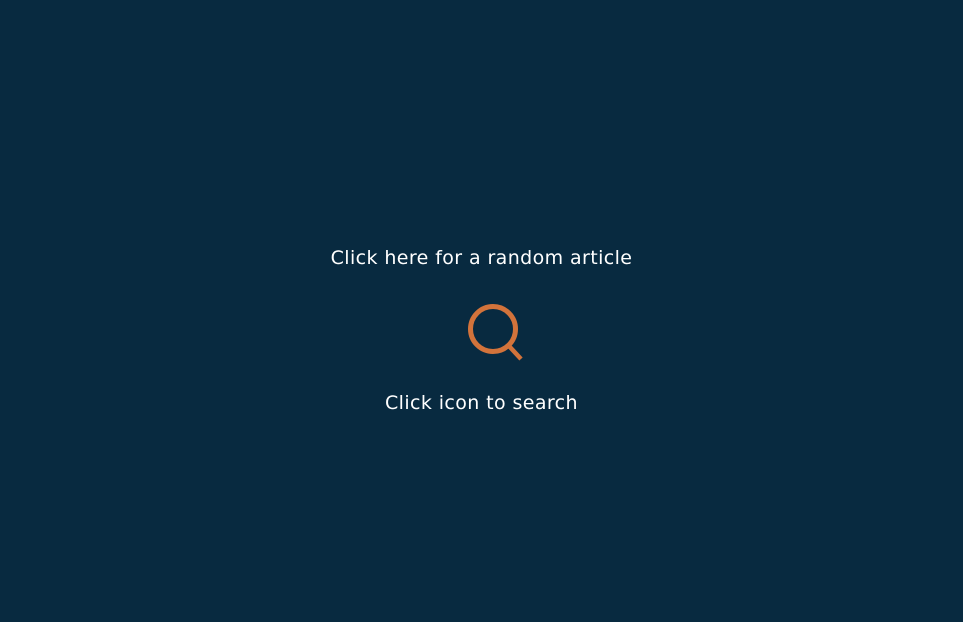 This screenshot has height=622, width=963. I want to click on search-hint: Click icon to search, so click(481, 403).